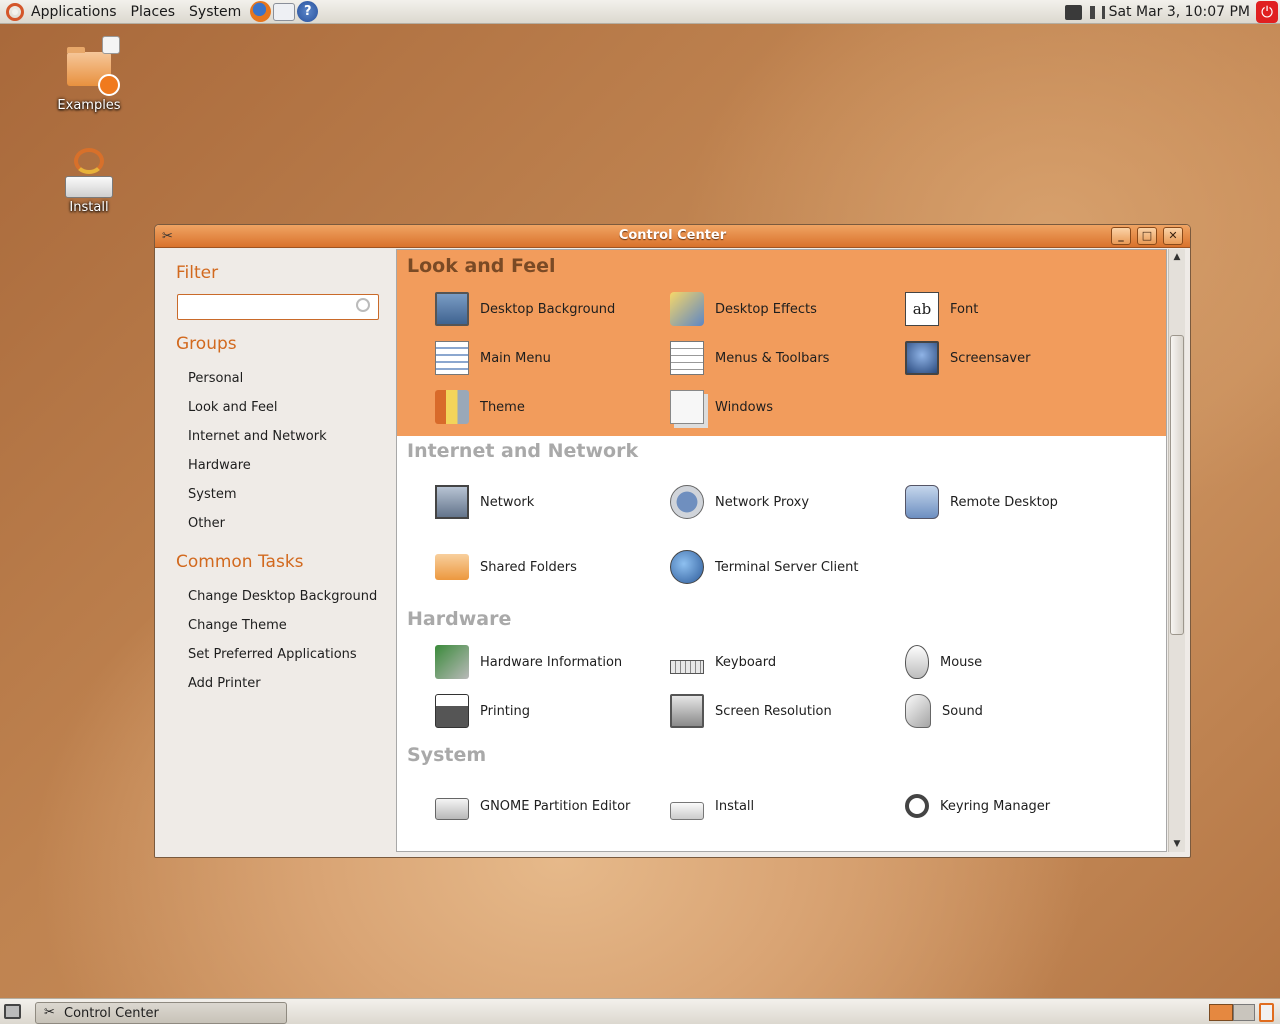  Describe the element at coordinates (74, 12) in the screenshot. I see `applications-menu: Applications` at that location.